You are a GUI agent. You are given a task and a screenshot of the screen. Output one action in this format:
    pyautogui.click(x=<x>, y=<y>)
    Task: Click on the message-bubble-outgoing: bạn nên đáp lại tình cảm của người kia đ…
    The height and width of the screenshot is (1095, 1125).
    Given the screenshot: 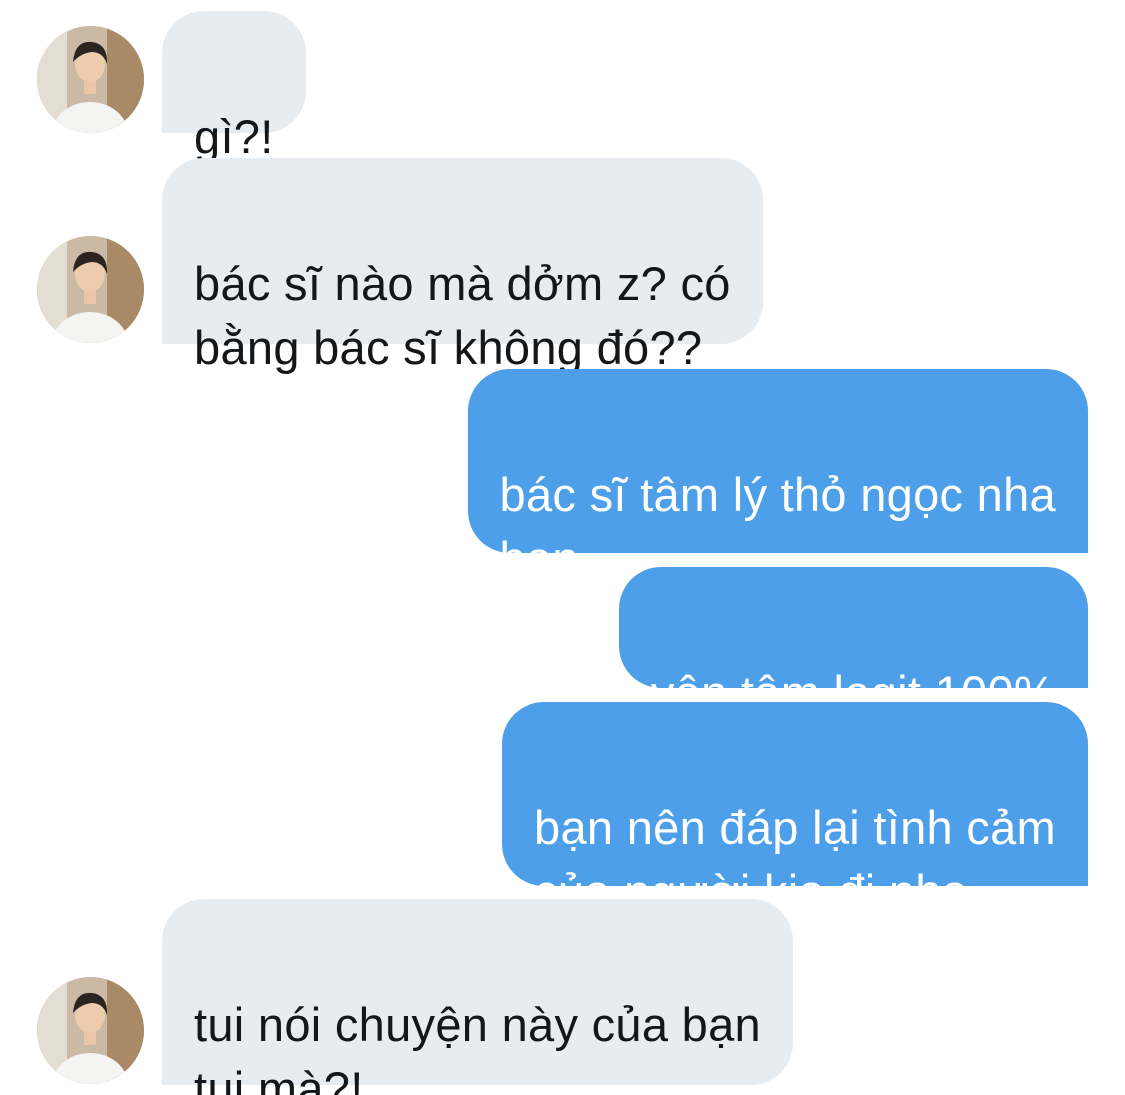 What is the action you would take?
    pyautogui.click(x=795, y=810)
    